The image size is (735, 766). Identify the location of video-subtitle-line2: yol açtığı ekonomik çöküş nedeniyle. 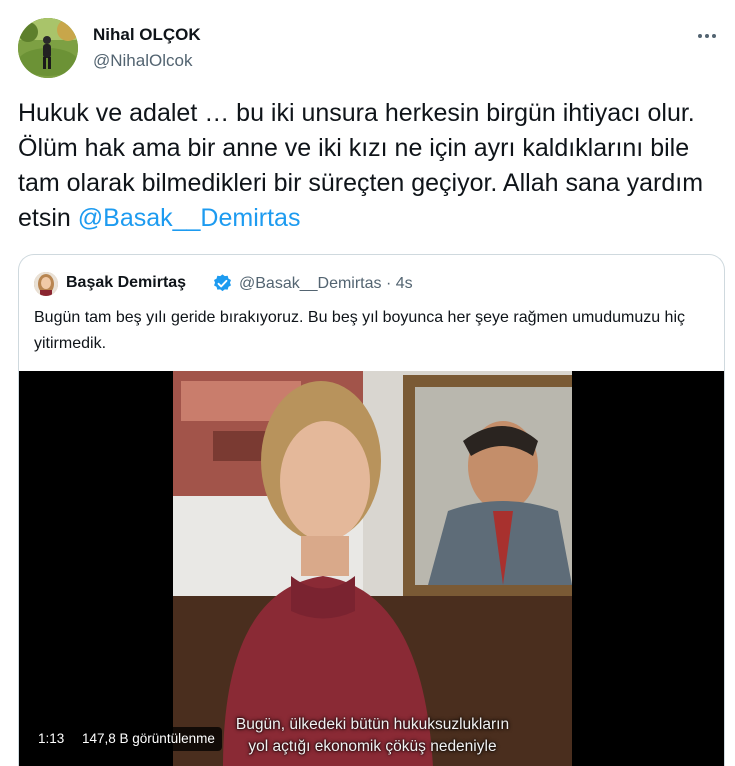
(372, 746).